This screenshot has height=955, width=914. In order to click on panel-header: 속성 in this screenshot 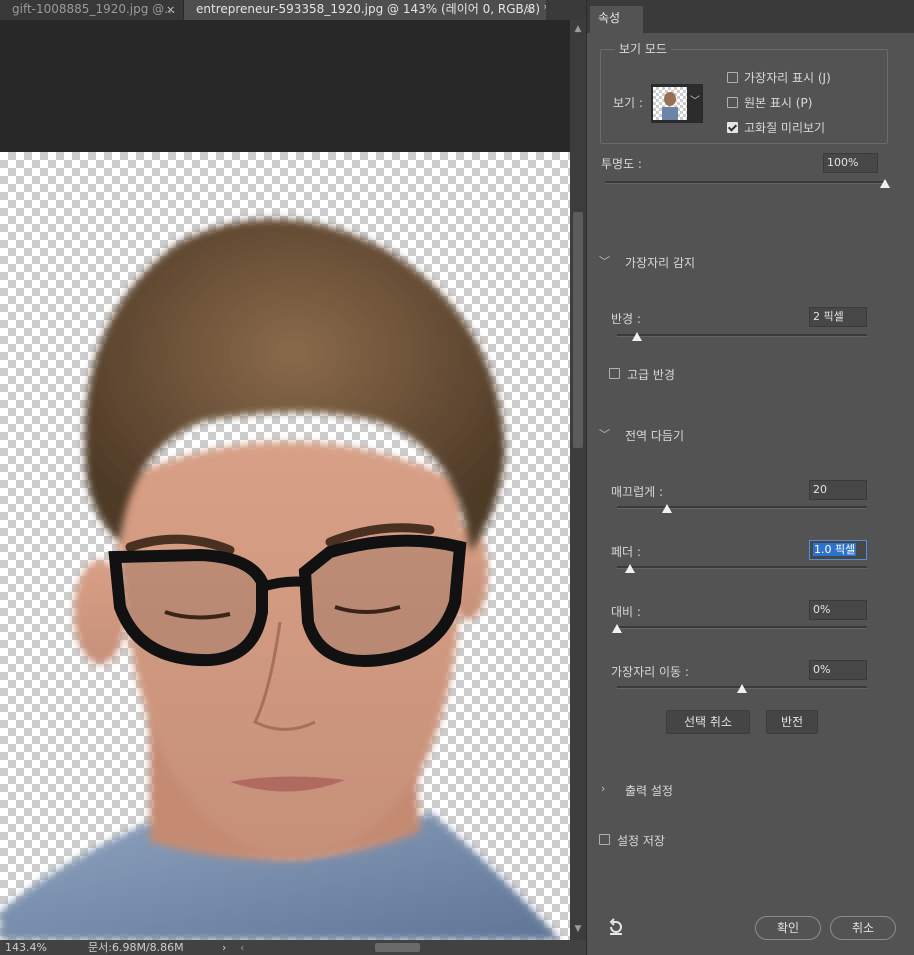, I will do `click(750, 16)`.